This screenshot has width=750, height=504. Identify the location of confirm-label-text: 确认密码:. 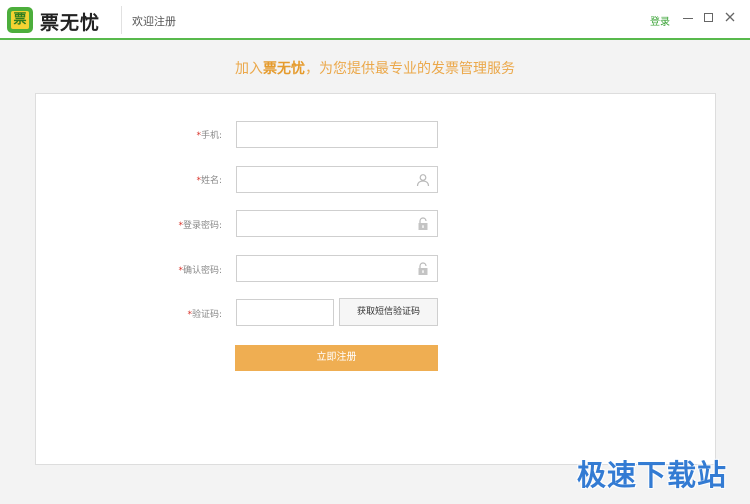
(202, 271).